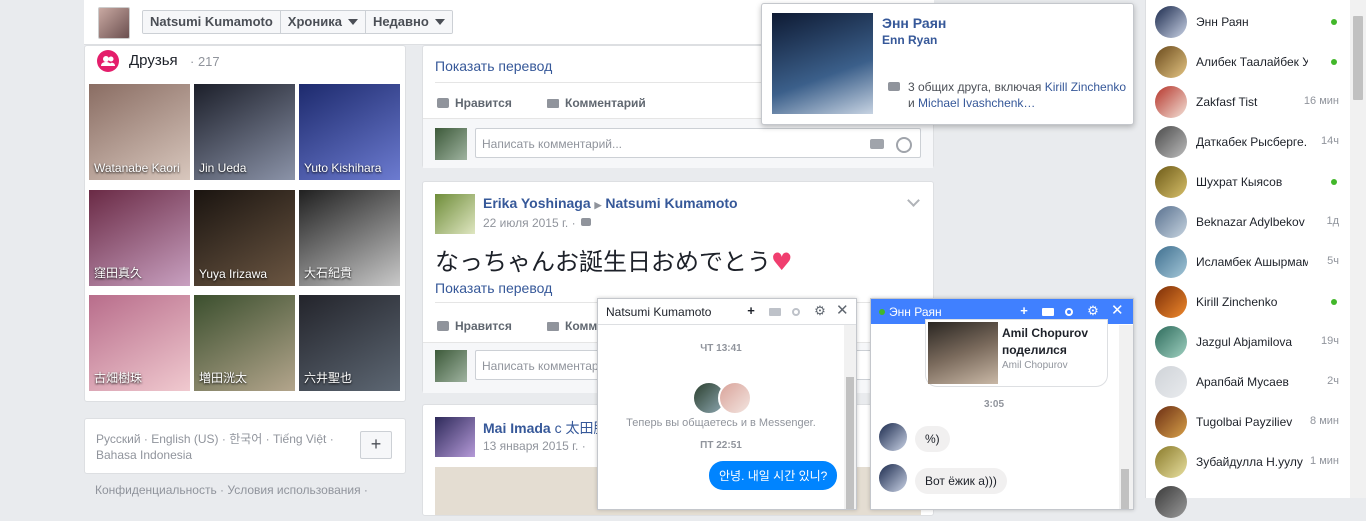 This screenshot has height=521, width=1366. I want to click on profile-avatar, so click(114, 23).